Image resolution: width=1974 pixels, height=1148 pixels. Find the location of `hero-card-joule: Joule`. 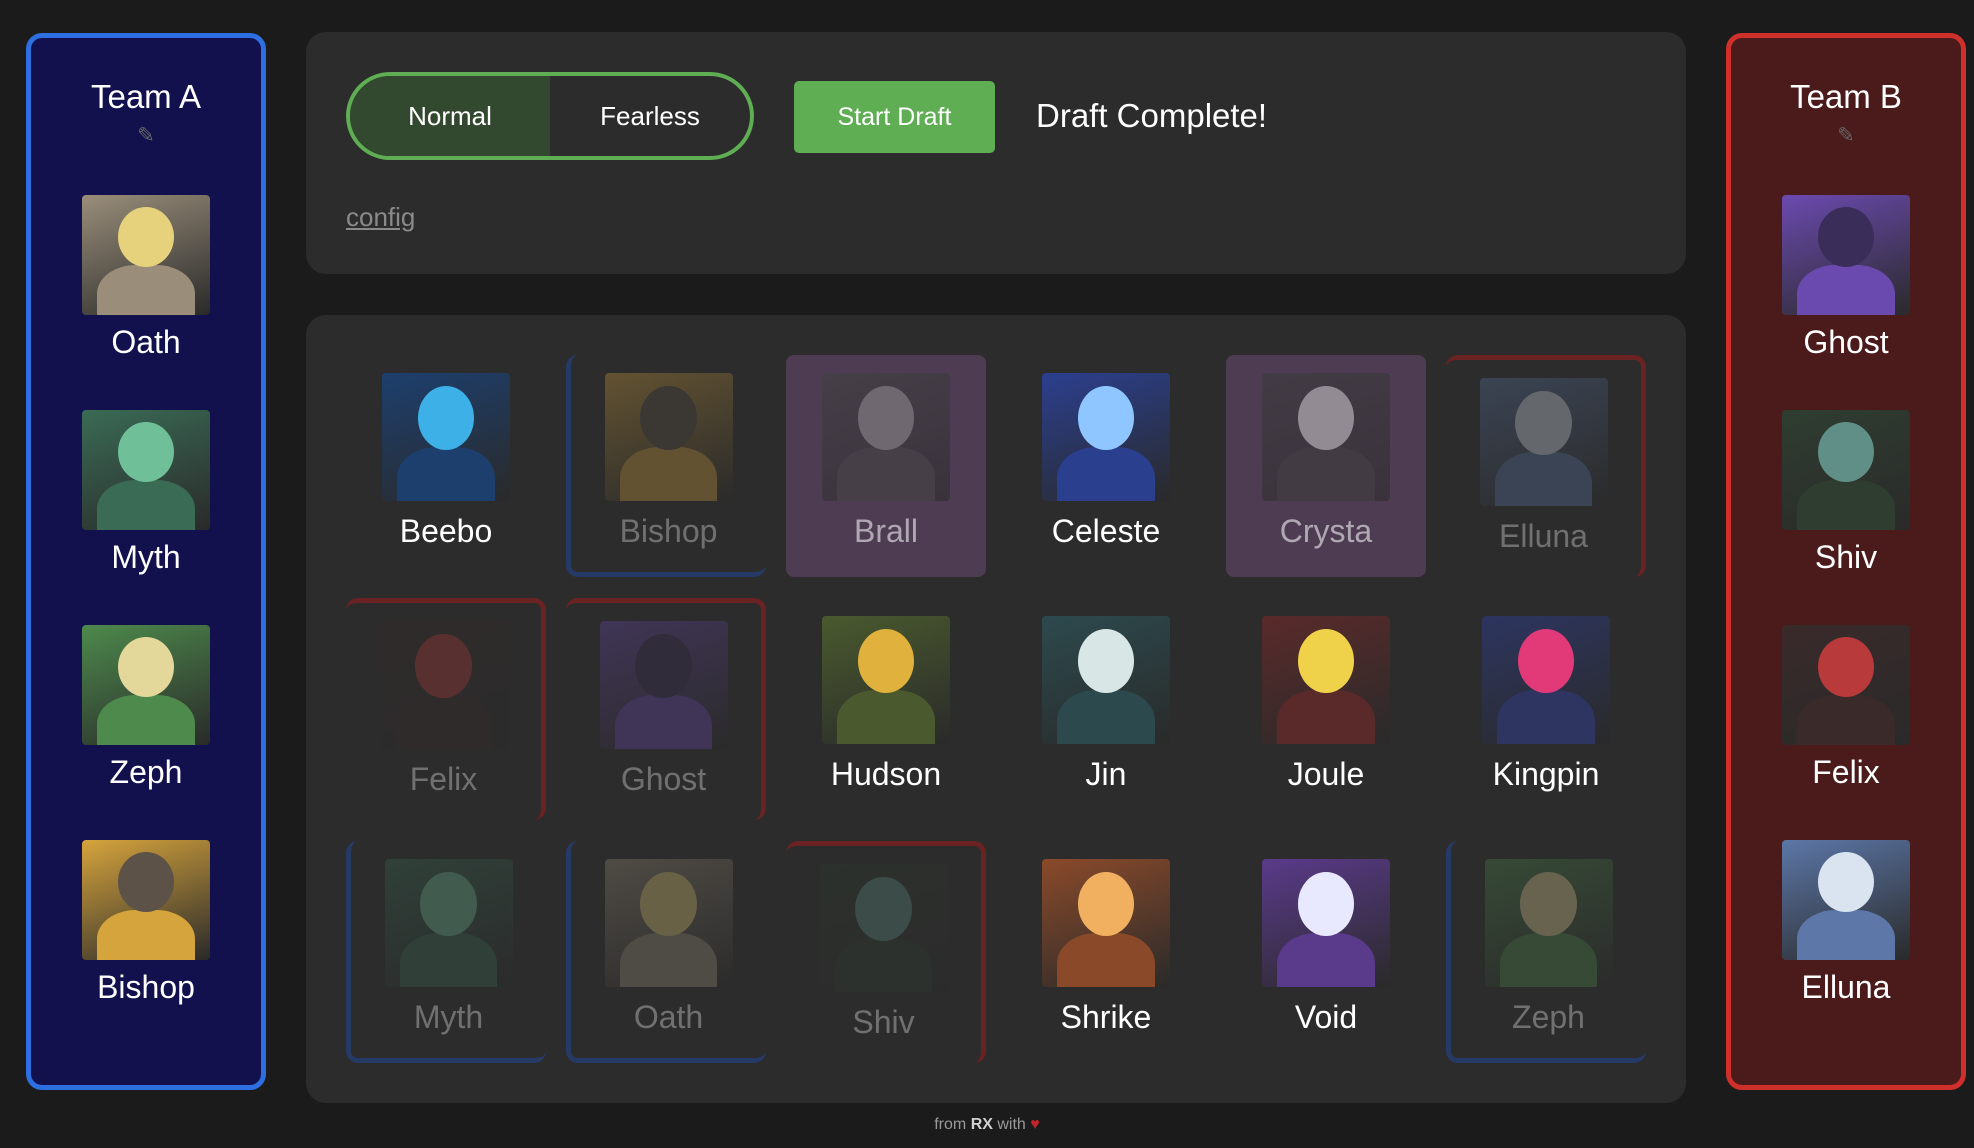

hero-card-joule: Joule is located at coordinates (1326, 709).